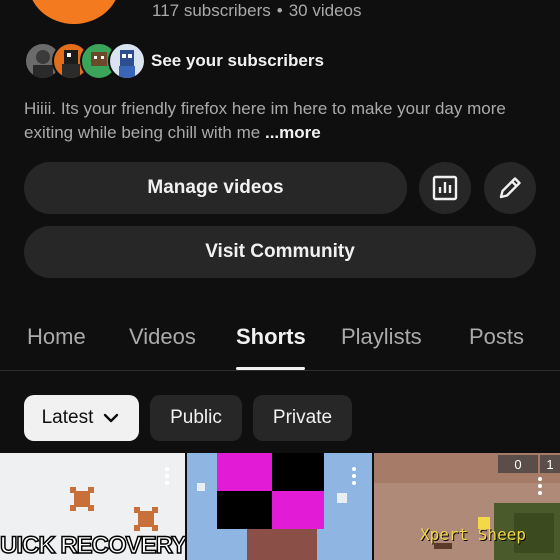 This screenshot has height=560, width=560. I want to click on tab-playlists: Playlists, so click(381, 337).